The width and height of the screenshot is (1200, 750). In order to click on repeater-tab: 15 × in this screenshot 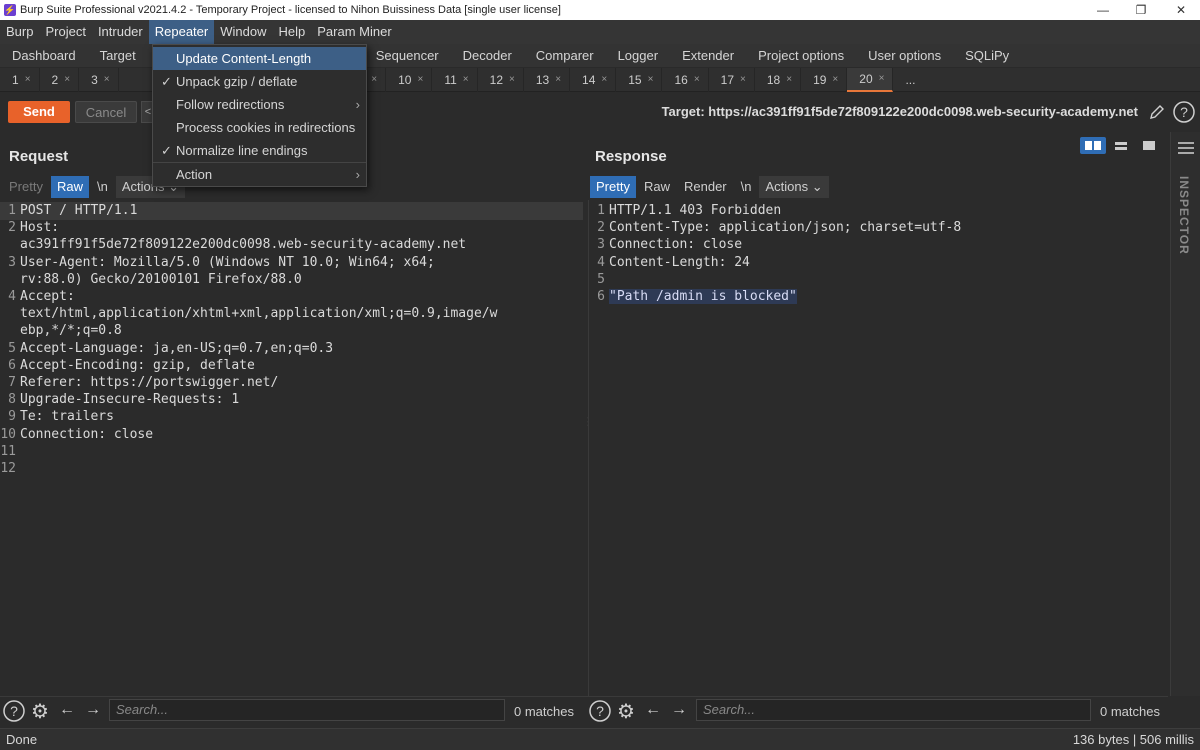, I will do `click(639, 79)`.